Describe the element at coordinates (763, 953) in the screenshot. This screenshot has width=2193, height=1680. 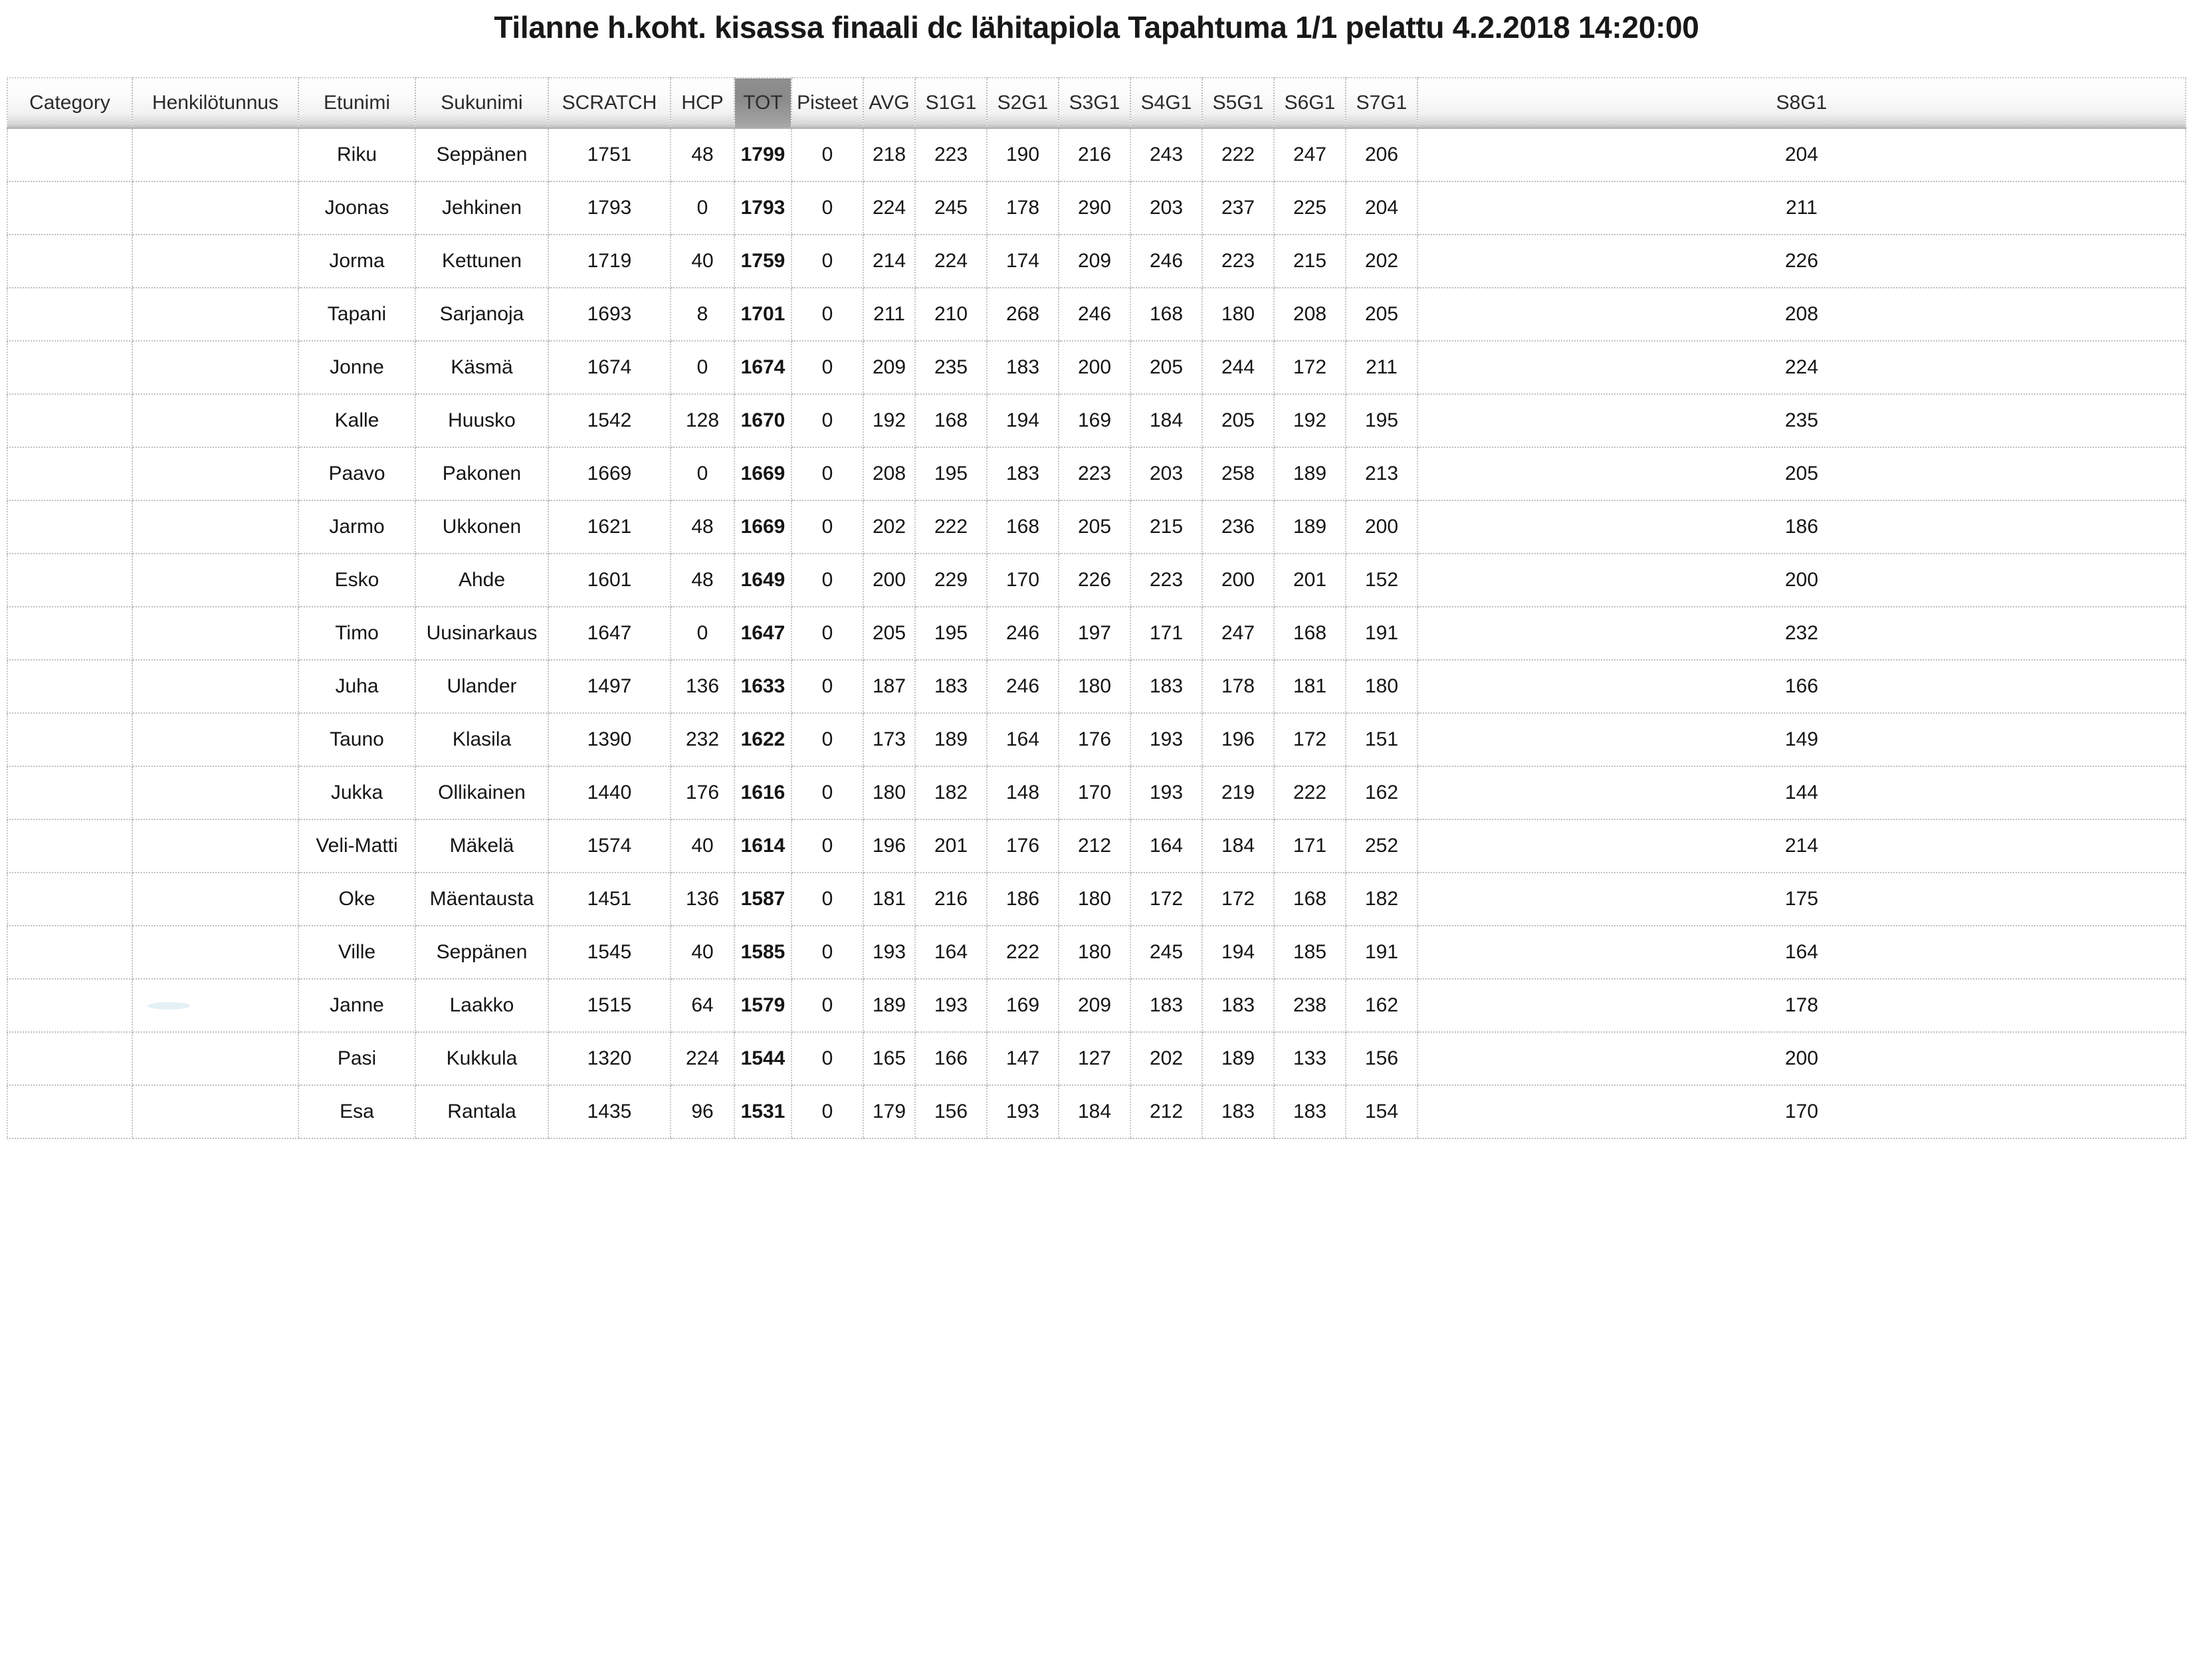
I see `cell-tot: 1585` at that location.